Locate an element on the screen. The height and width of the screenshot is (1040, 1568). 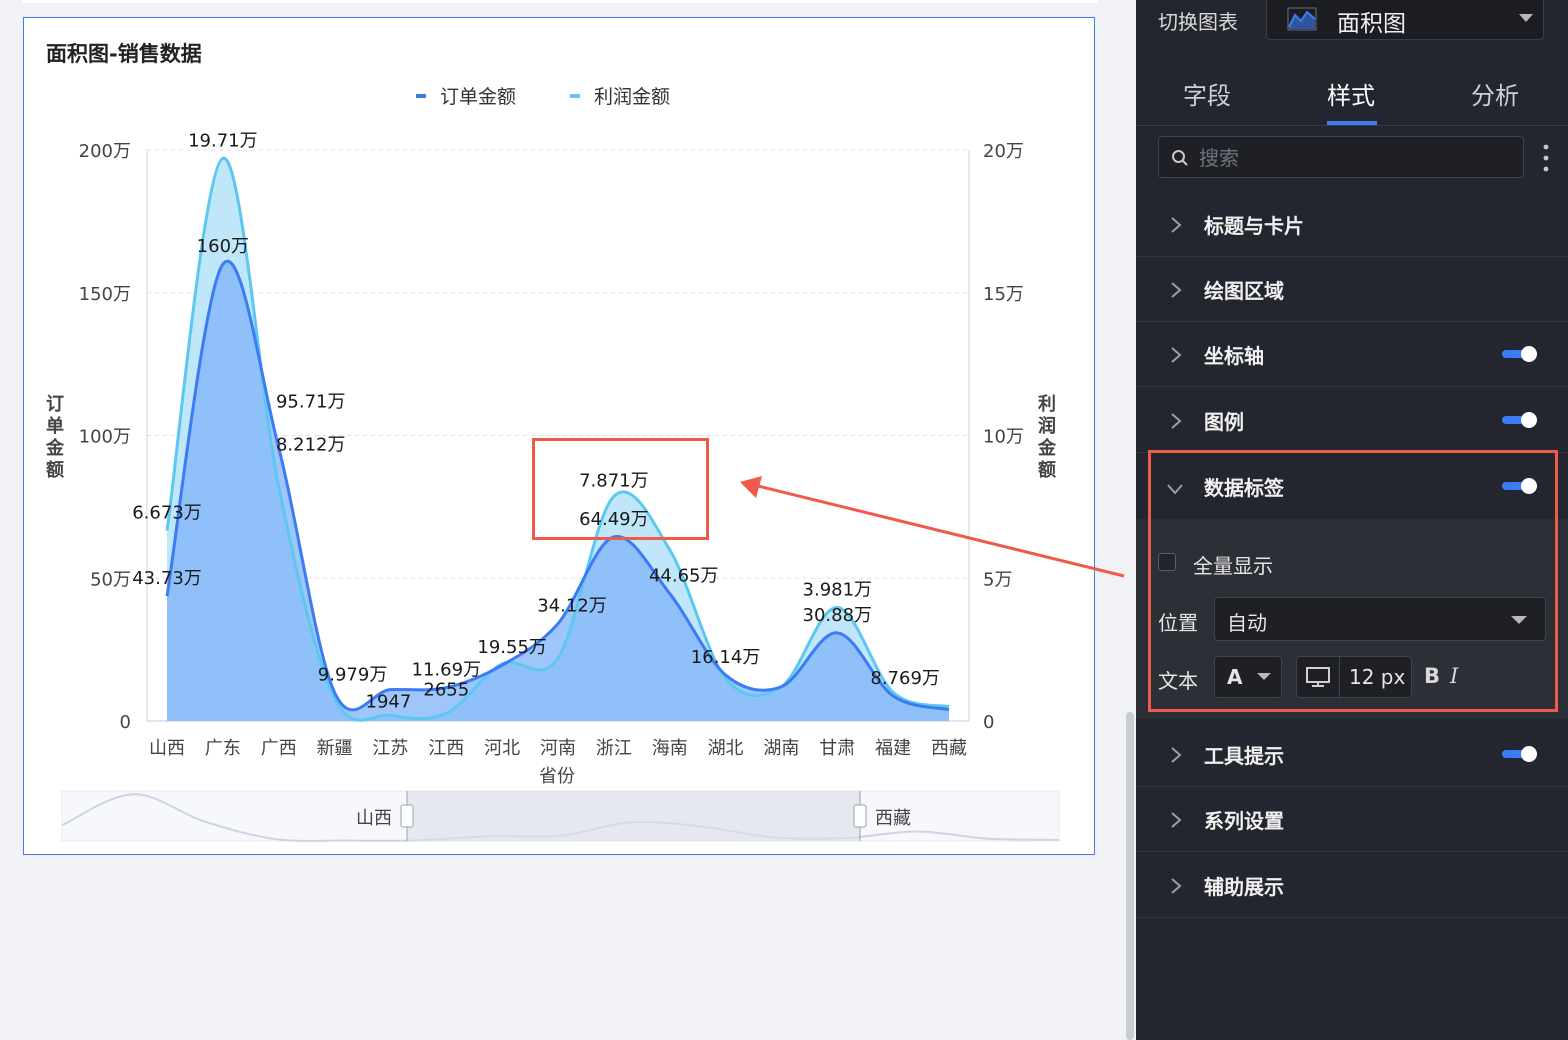
data-label: 19.71万 is located at coordinates (223, 140).